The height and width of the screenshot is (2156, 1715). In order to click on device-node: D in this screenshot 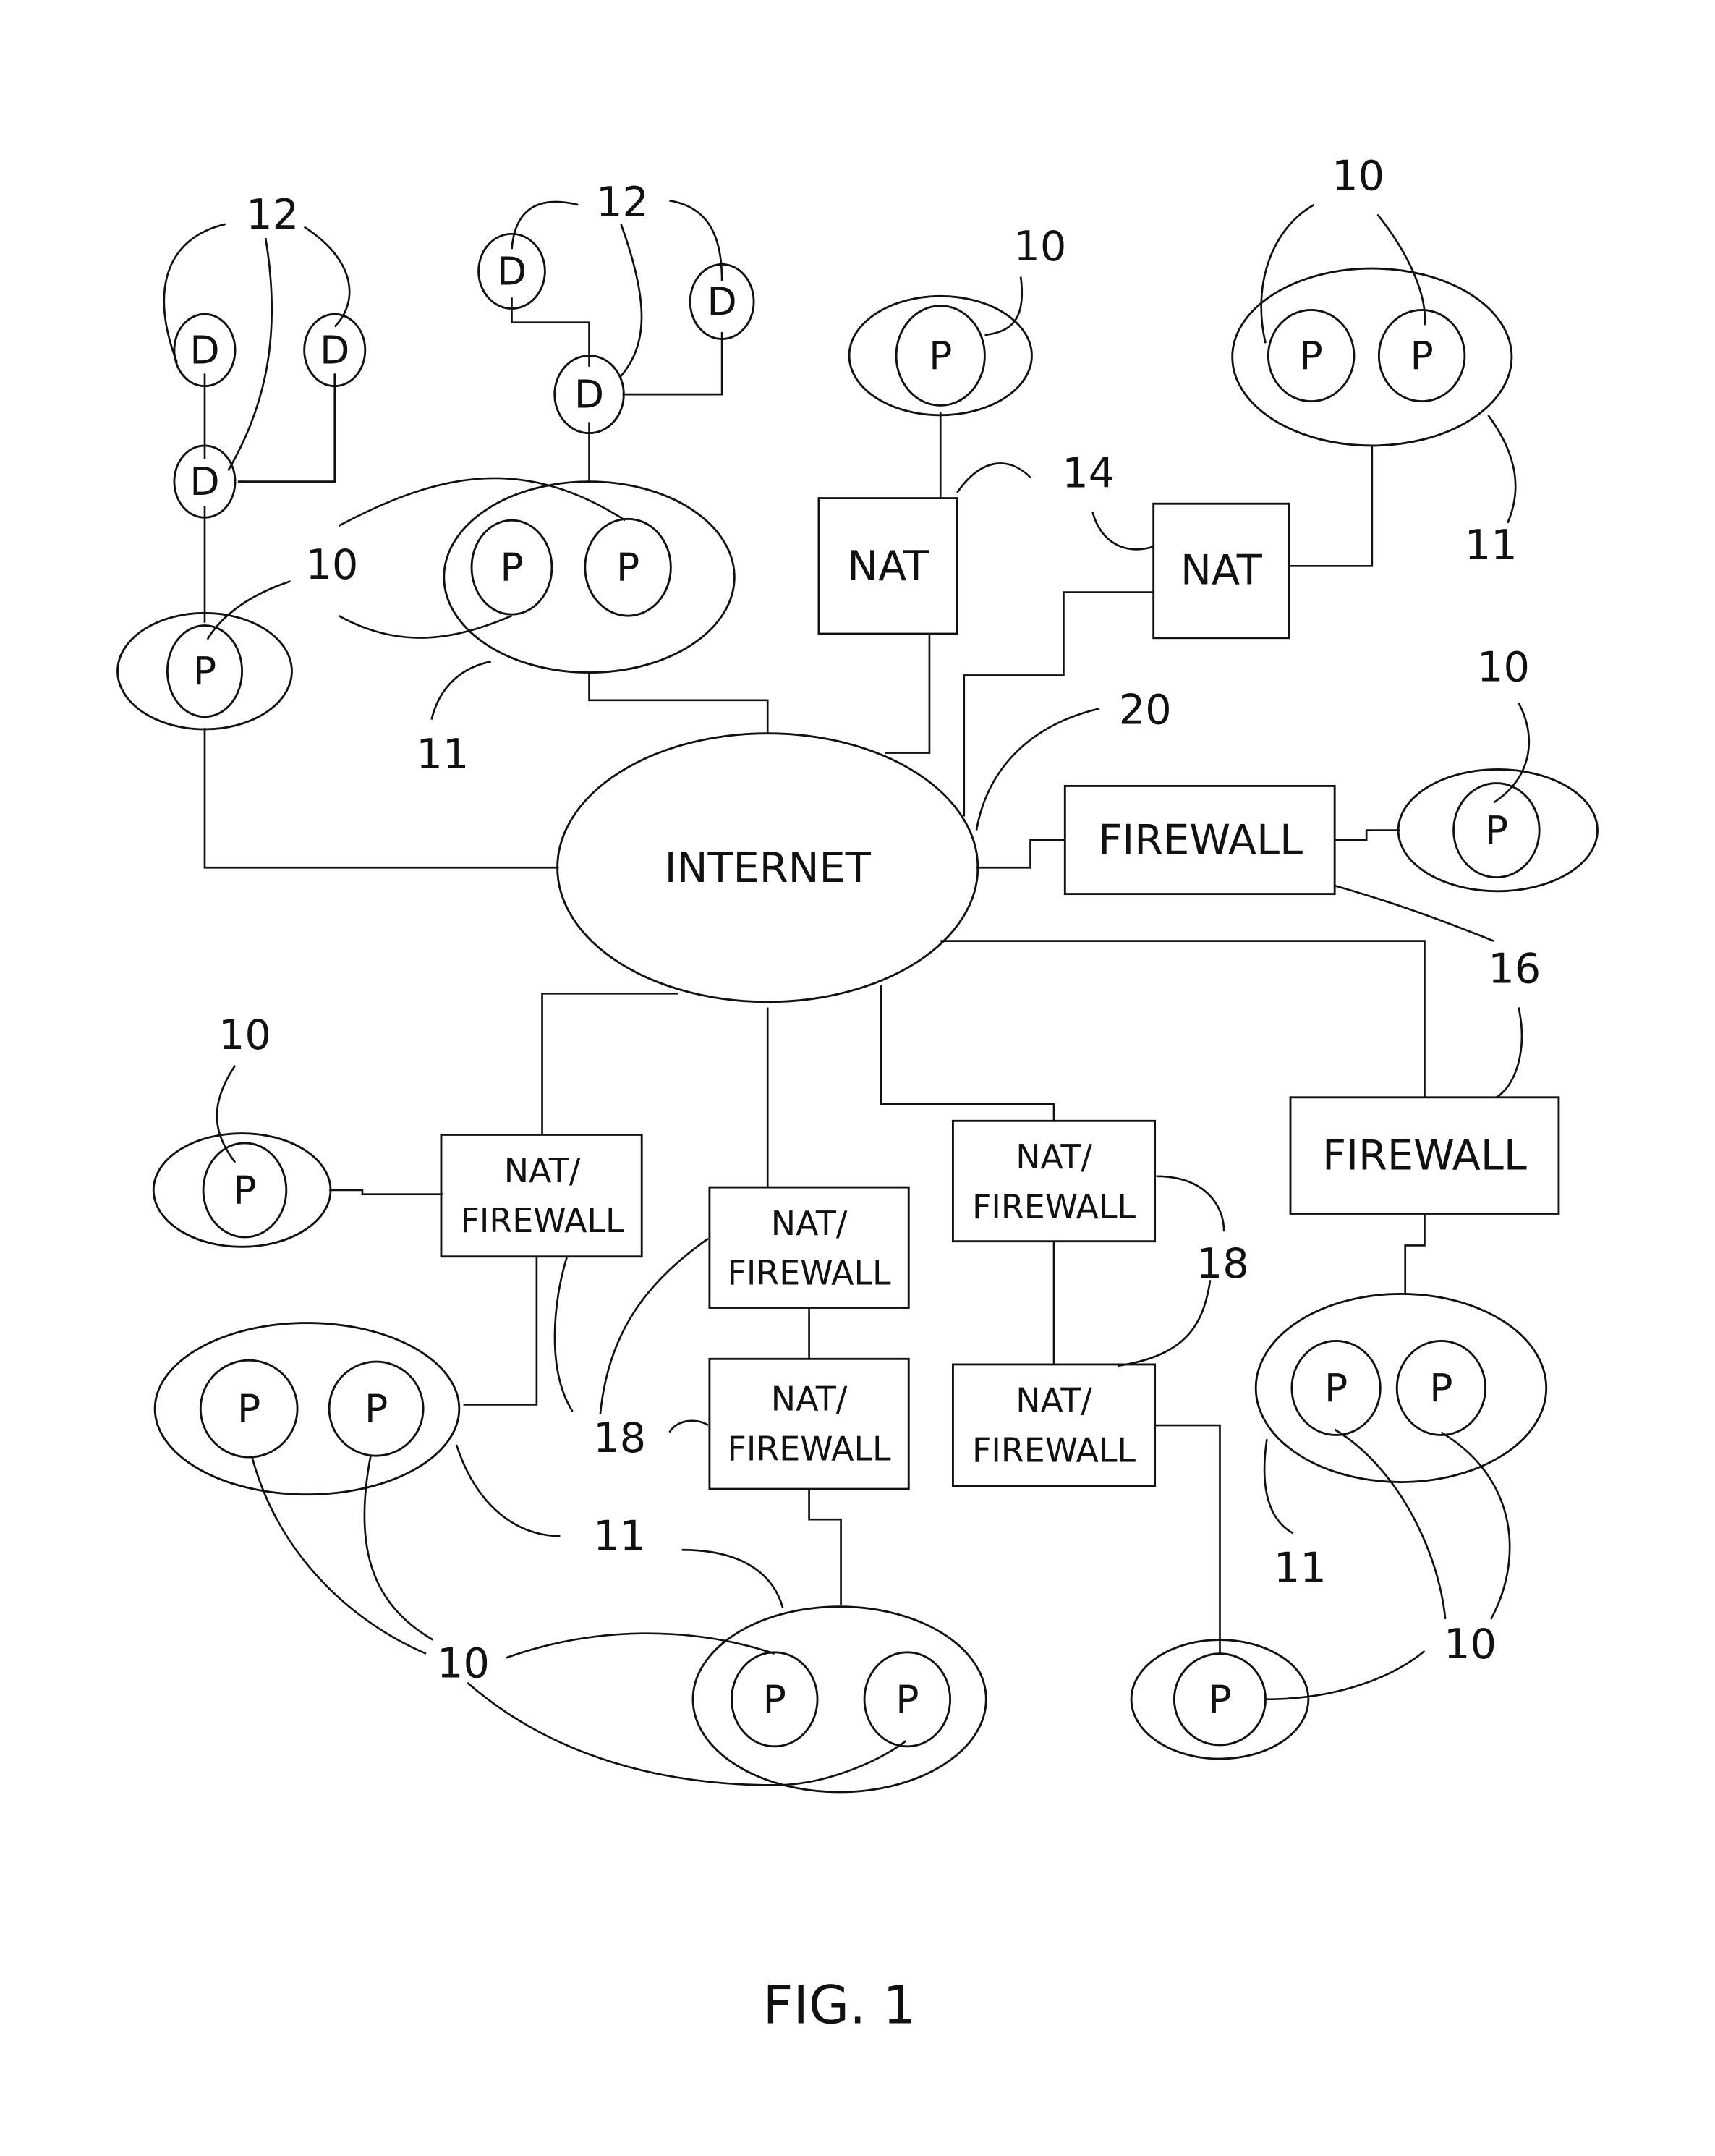, I will do `click(589, 395)`.